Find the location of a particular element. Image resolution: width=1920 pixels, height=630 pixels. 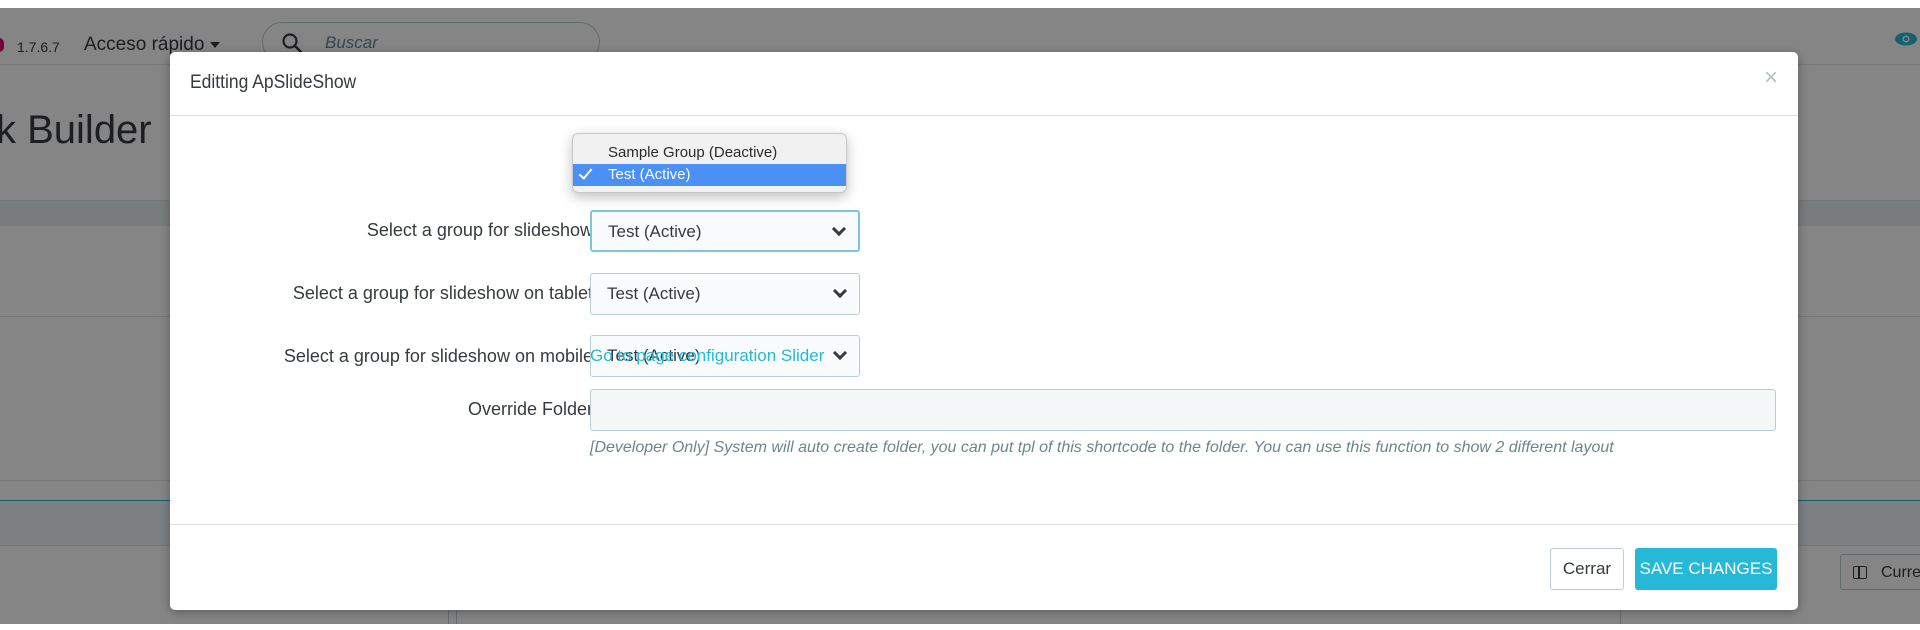

dropdown-option-label: Test (Active) is located at coordinates (649, 174).